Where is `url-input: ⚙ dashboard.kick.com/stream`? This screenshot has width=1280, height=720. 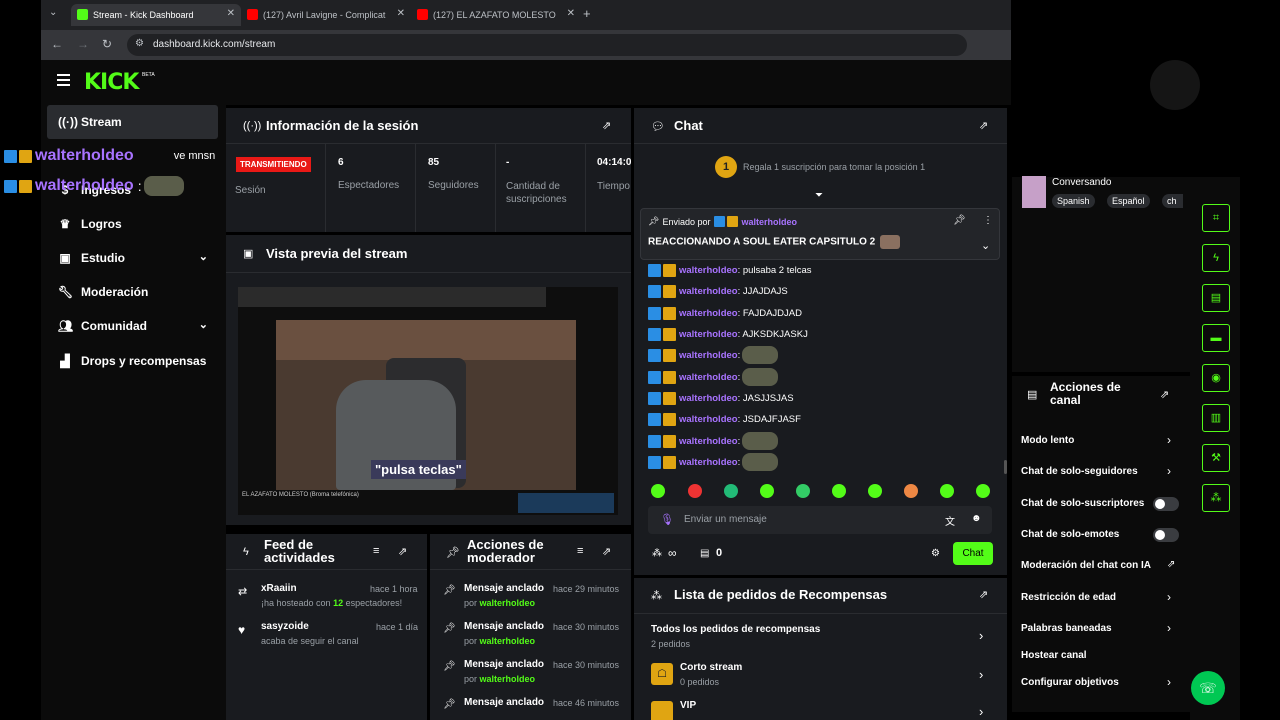
url-input: ⚙ dashboard.kick.com/stream is located at coordinates (547, 45).